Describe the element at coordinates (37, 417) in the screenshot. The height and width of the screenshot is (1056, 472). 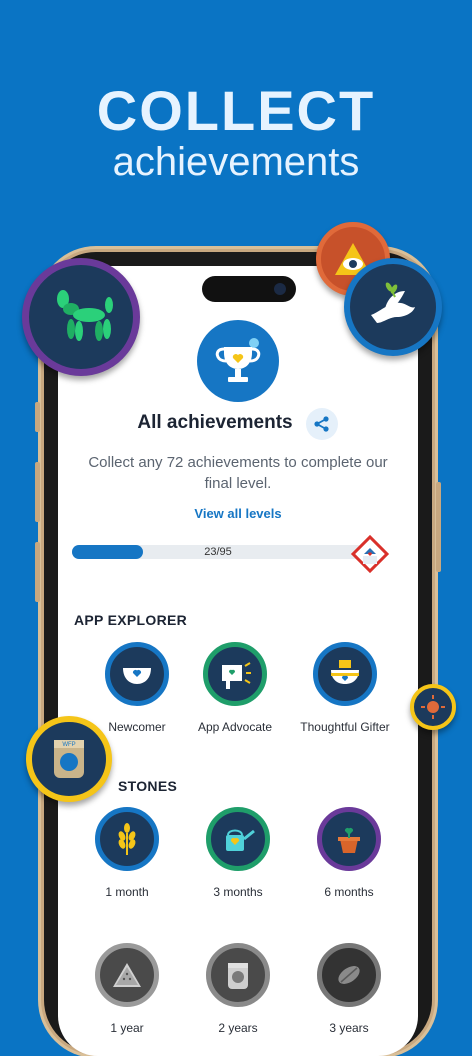
I see `phone-side-button` at that location.